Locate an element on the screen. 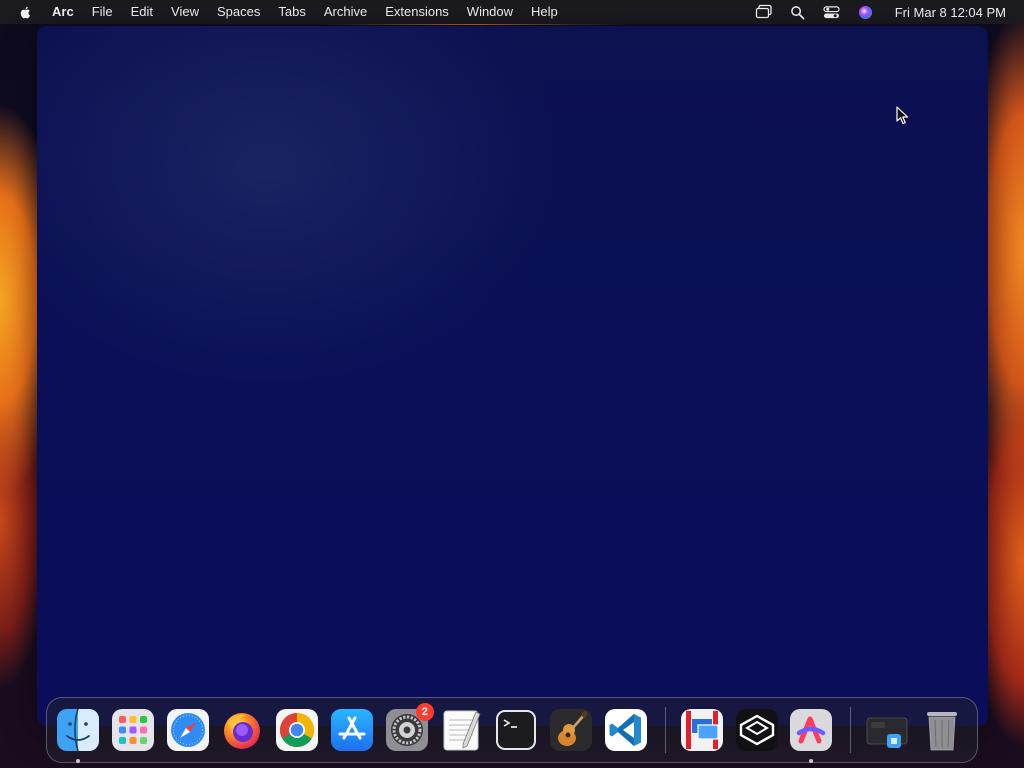 The image size is (1024, 768). firefox-icon is located at coordinates (242, 731).